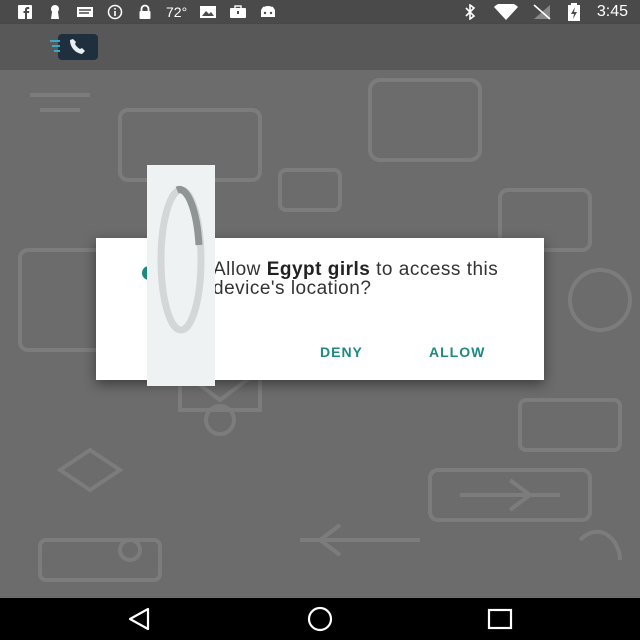  What do you see at coordinates (506, 12) in the screenshot?
I see `wifi-icon` at bounding box center [506, 12].